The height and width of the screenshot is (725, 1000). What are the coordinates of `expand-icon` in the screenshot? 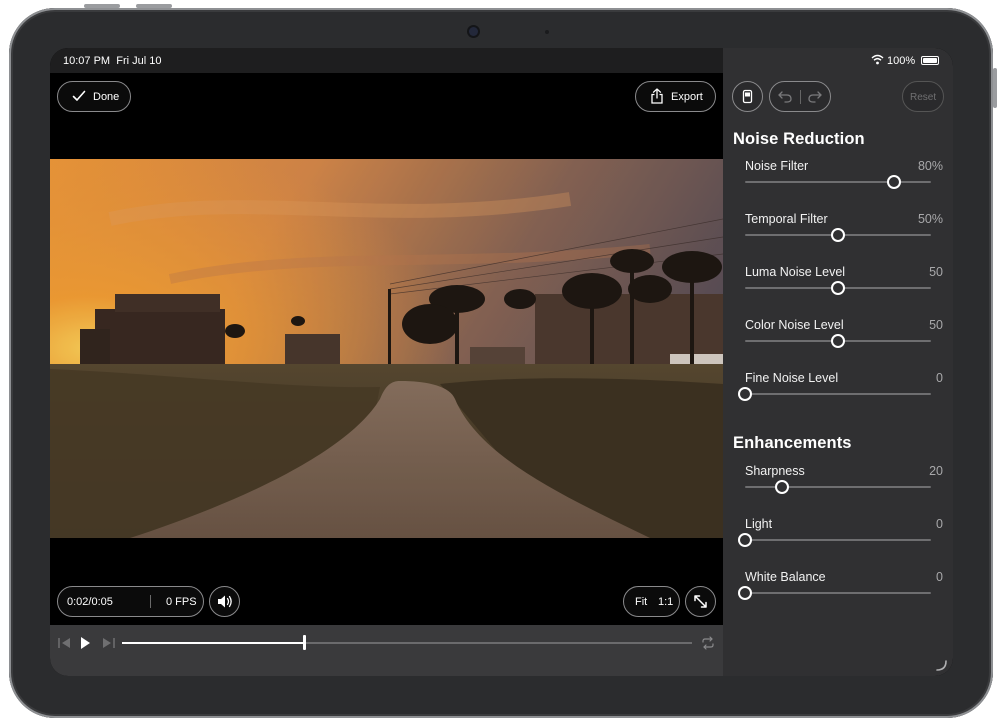 It's located at (700, 601).